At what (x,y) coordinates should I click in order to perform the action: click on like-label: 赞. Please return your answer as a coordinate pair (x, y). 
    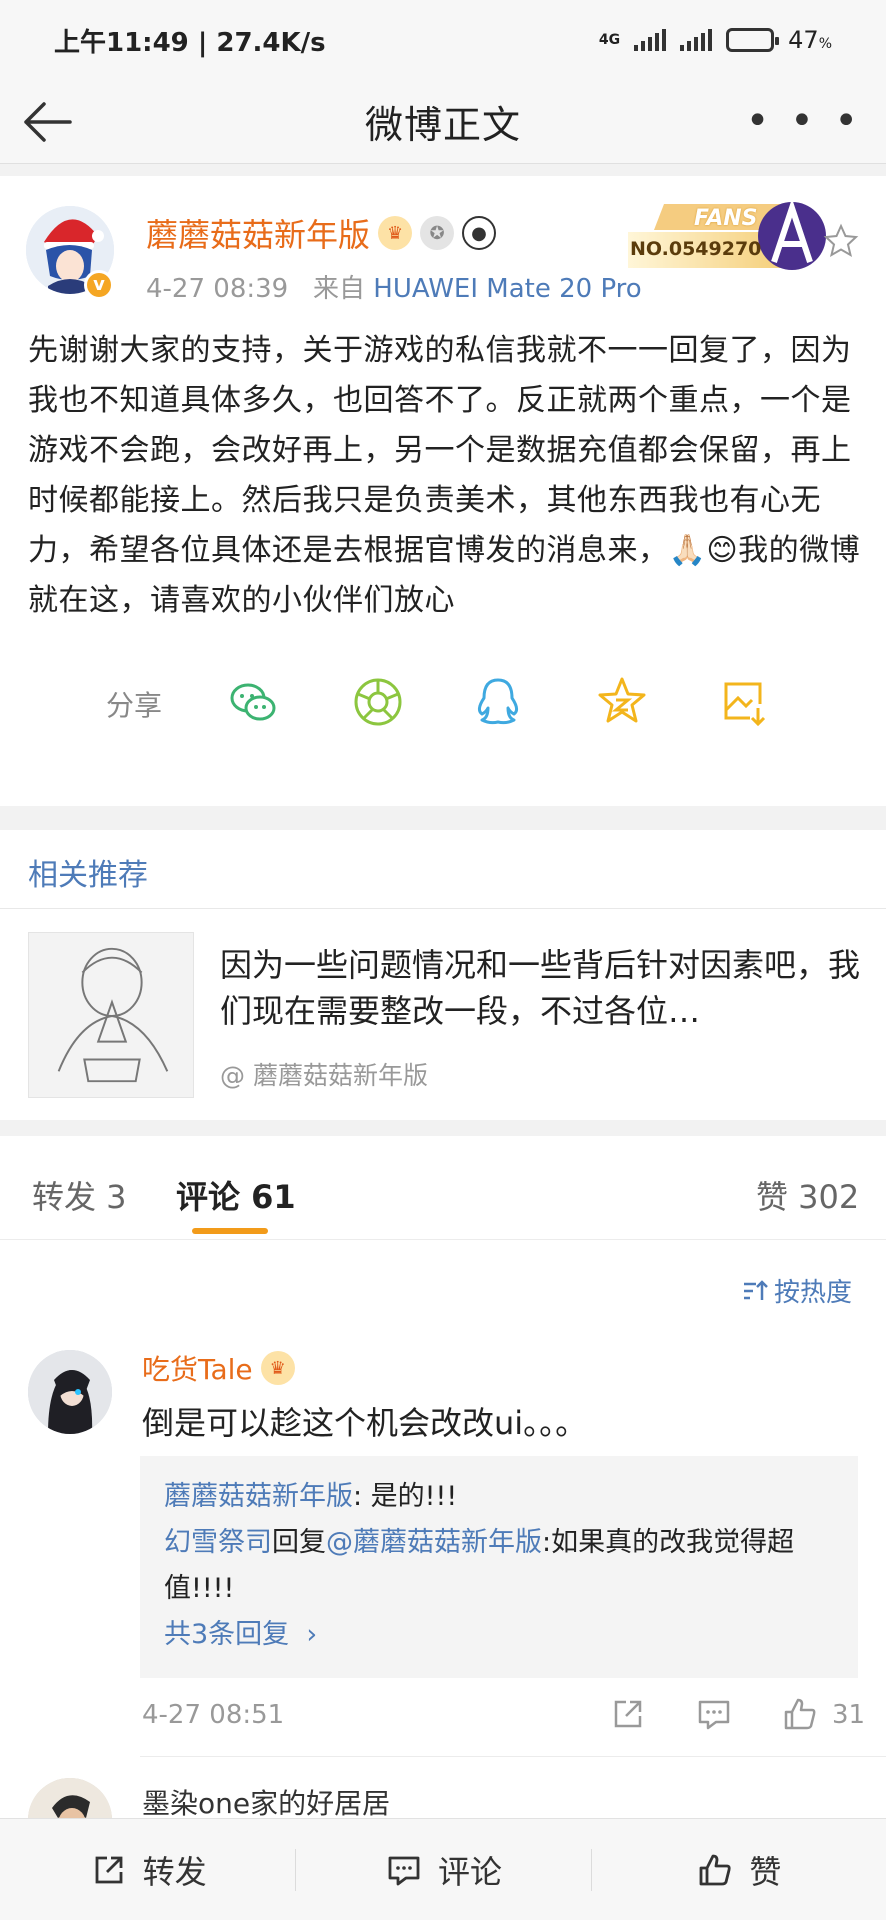
    Looking at the image, I should click on (765, 1871).